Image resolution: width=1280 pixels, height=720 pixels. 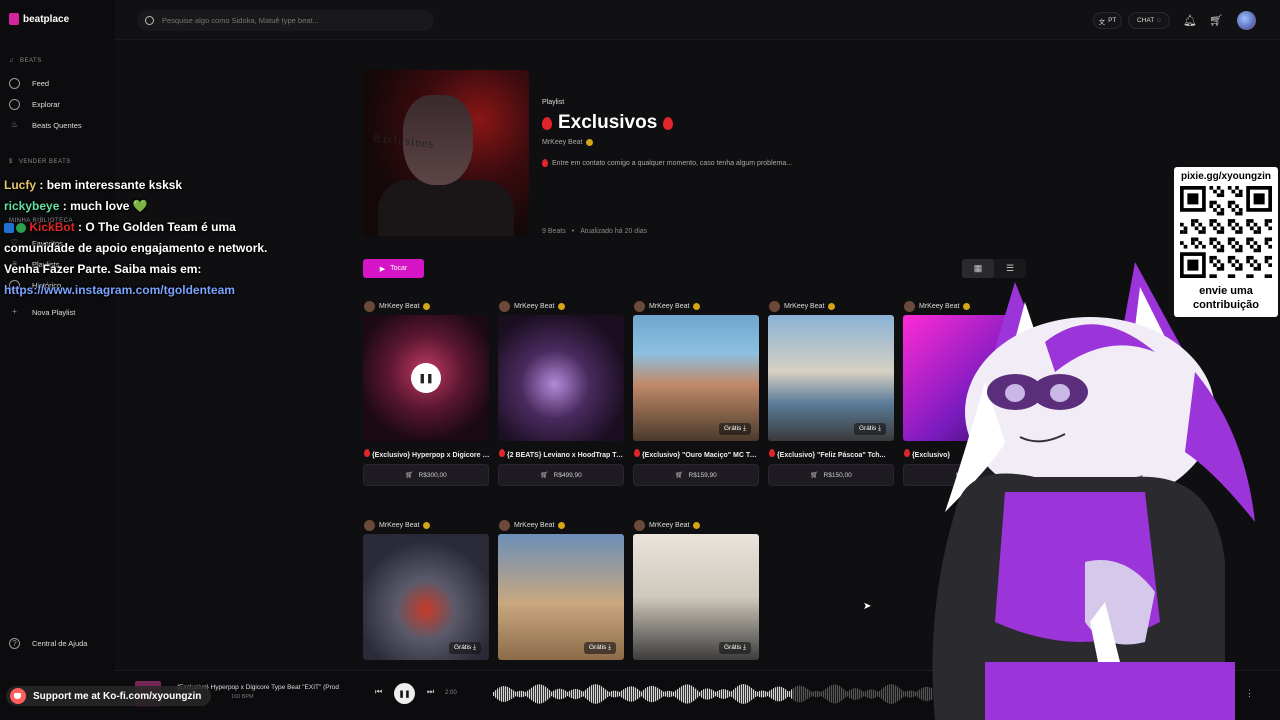 I want to click on buy-button: 🛒︎ R$499,90, so click(x=561, y=475).